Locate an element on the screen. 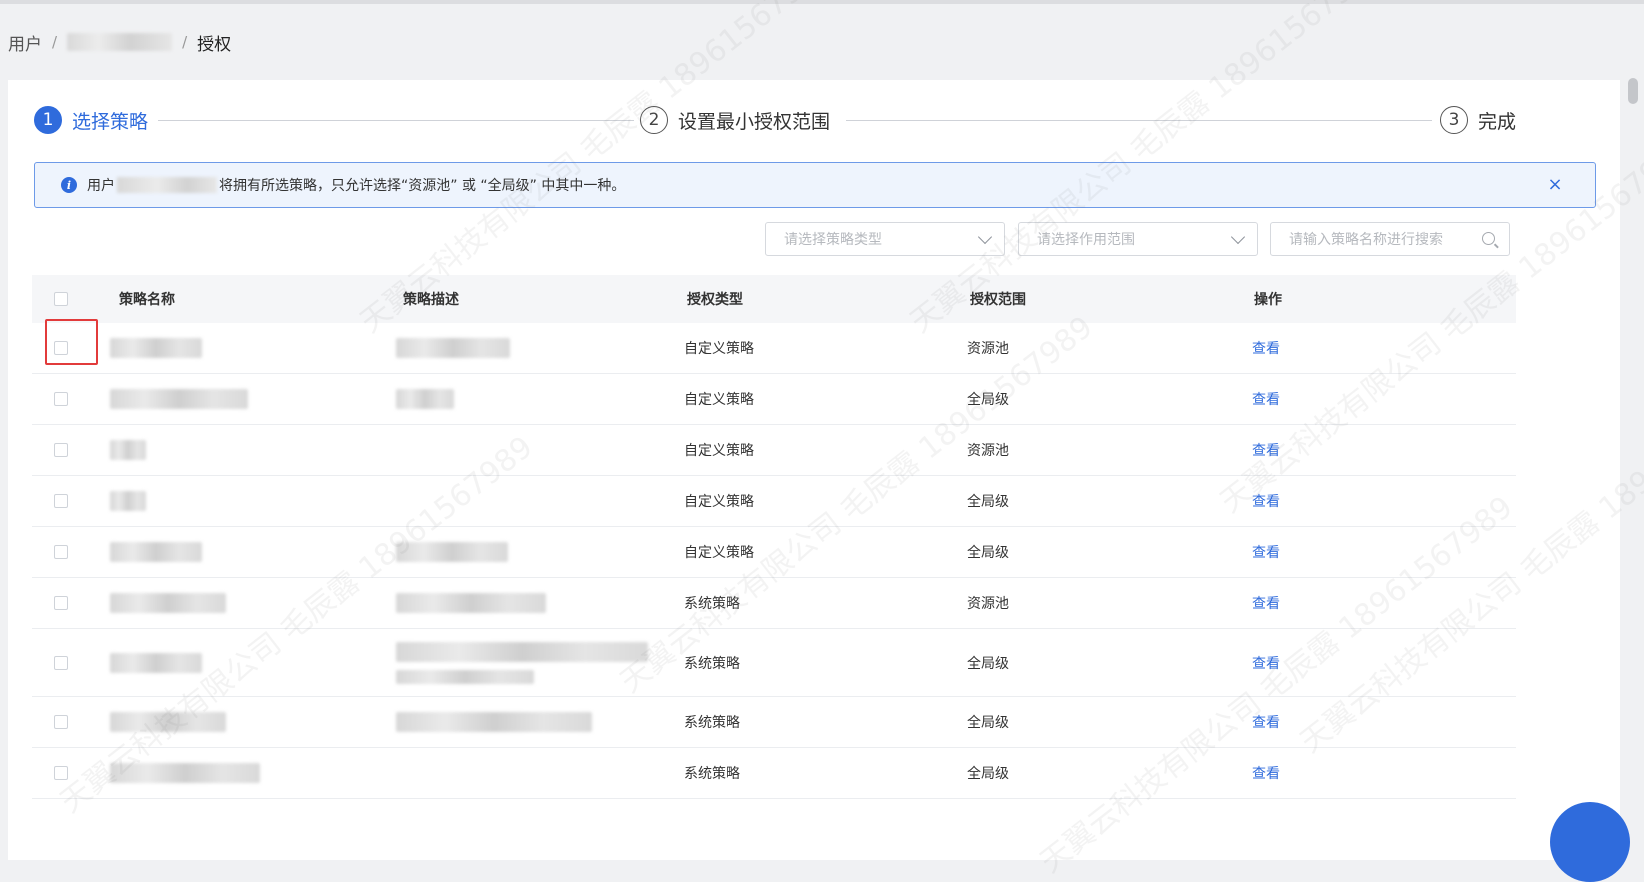 This screenshot has height=882, width=1644. breadcrumb: 用户 / / 授权 is located at coordinates (119, 42).